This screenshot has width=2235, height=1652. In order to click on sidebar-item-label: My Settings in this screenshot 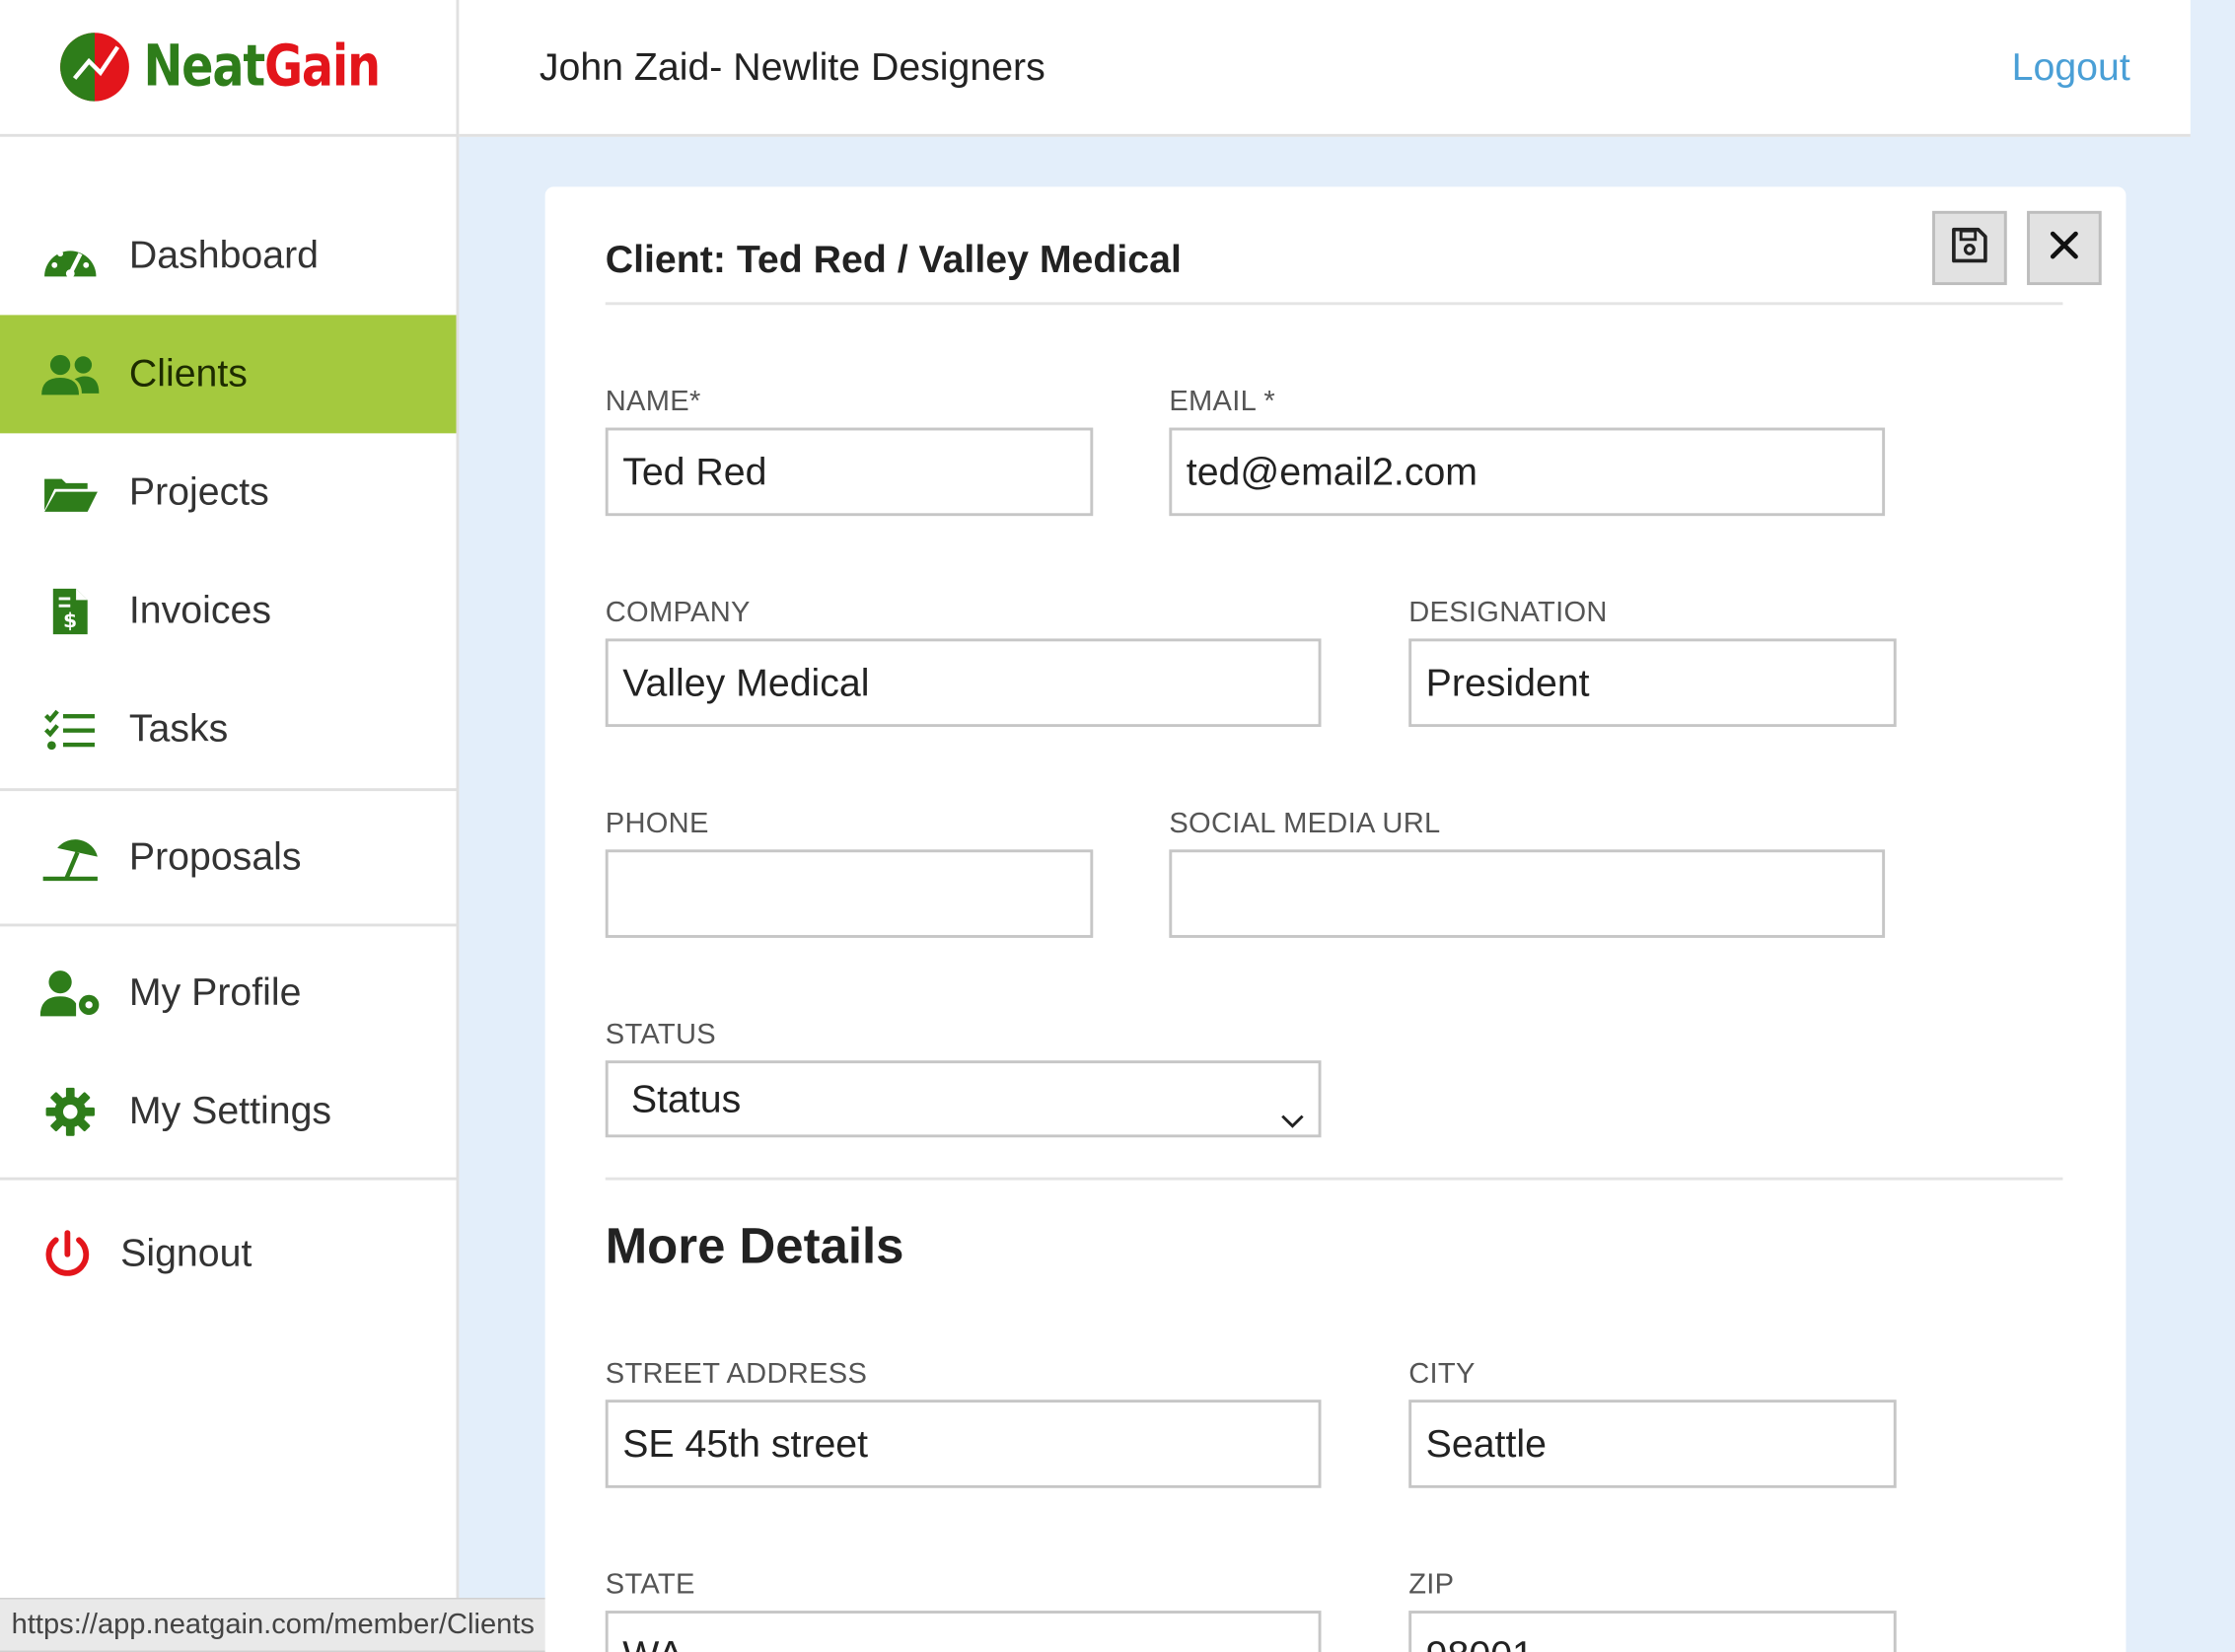, I will do `click(230, 1111)`.